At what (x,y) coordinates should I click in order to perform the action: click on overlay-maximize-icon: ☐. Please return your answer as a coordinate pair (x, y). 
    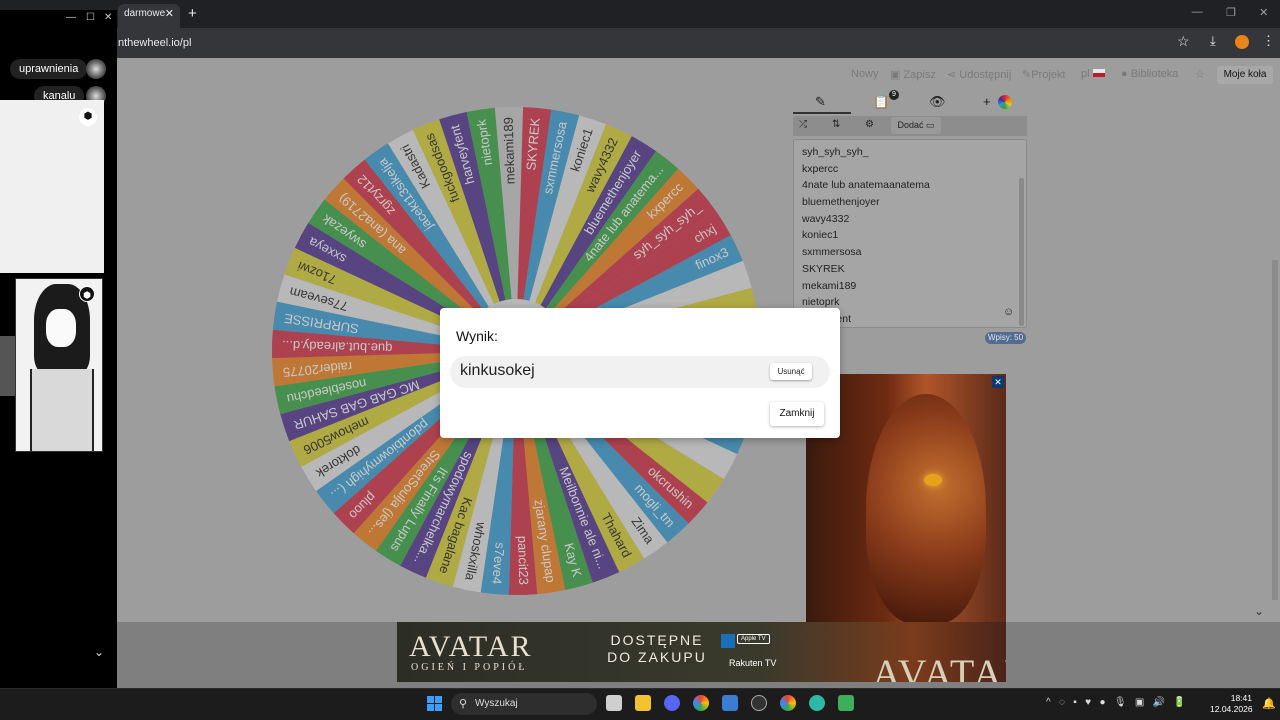
    Looking at the image, I should click on (90, 17).